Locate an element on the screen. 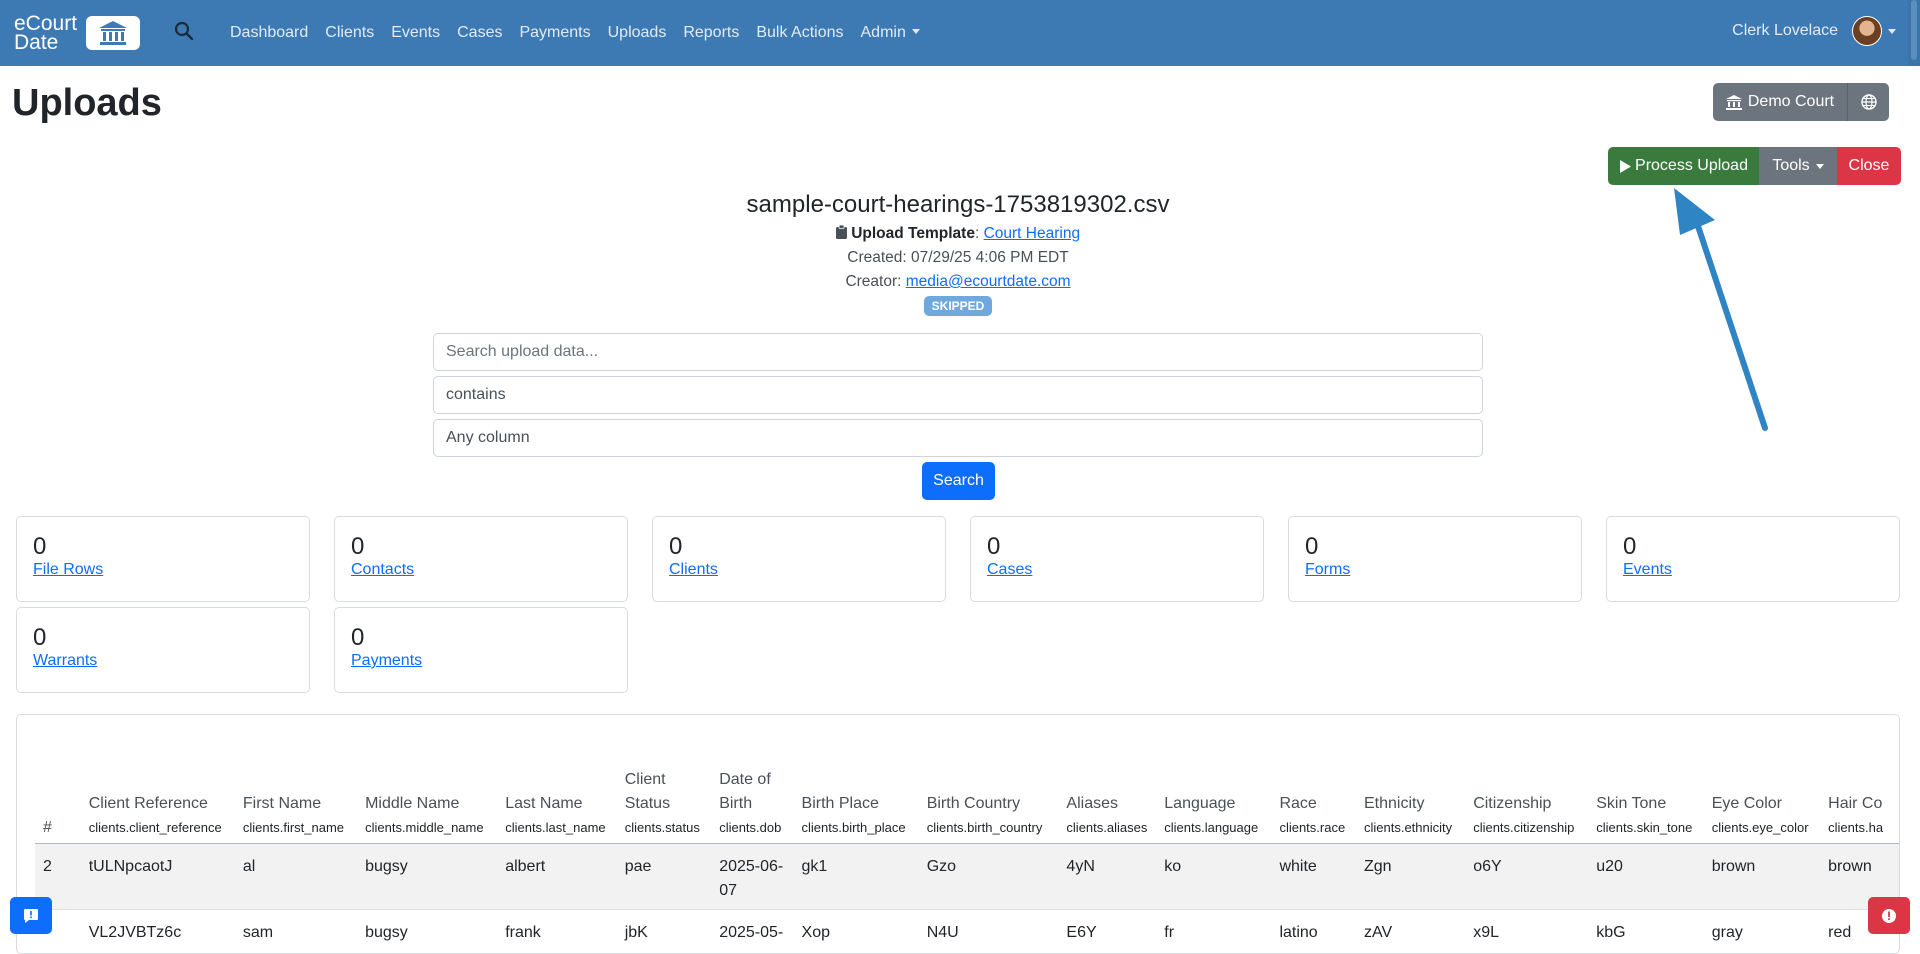 This screenshot has height=954, width=1920. column-label: Birth Place is located at coordinates (840, 803).